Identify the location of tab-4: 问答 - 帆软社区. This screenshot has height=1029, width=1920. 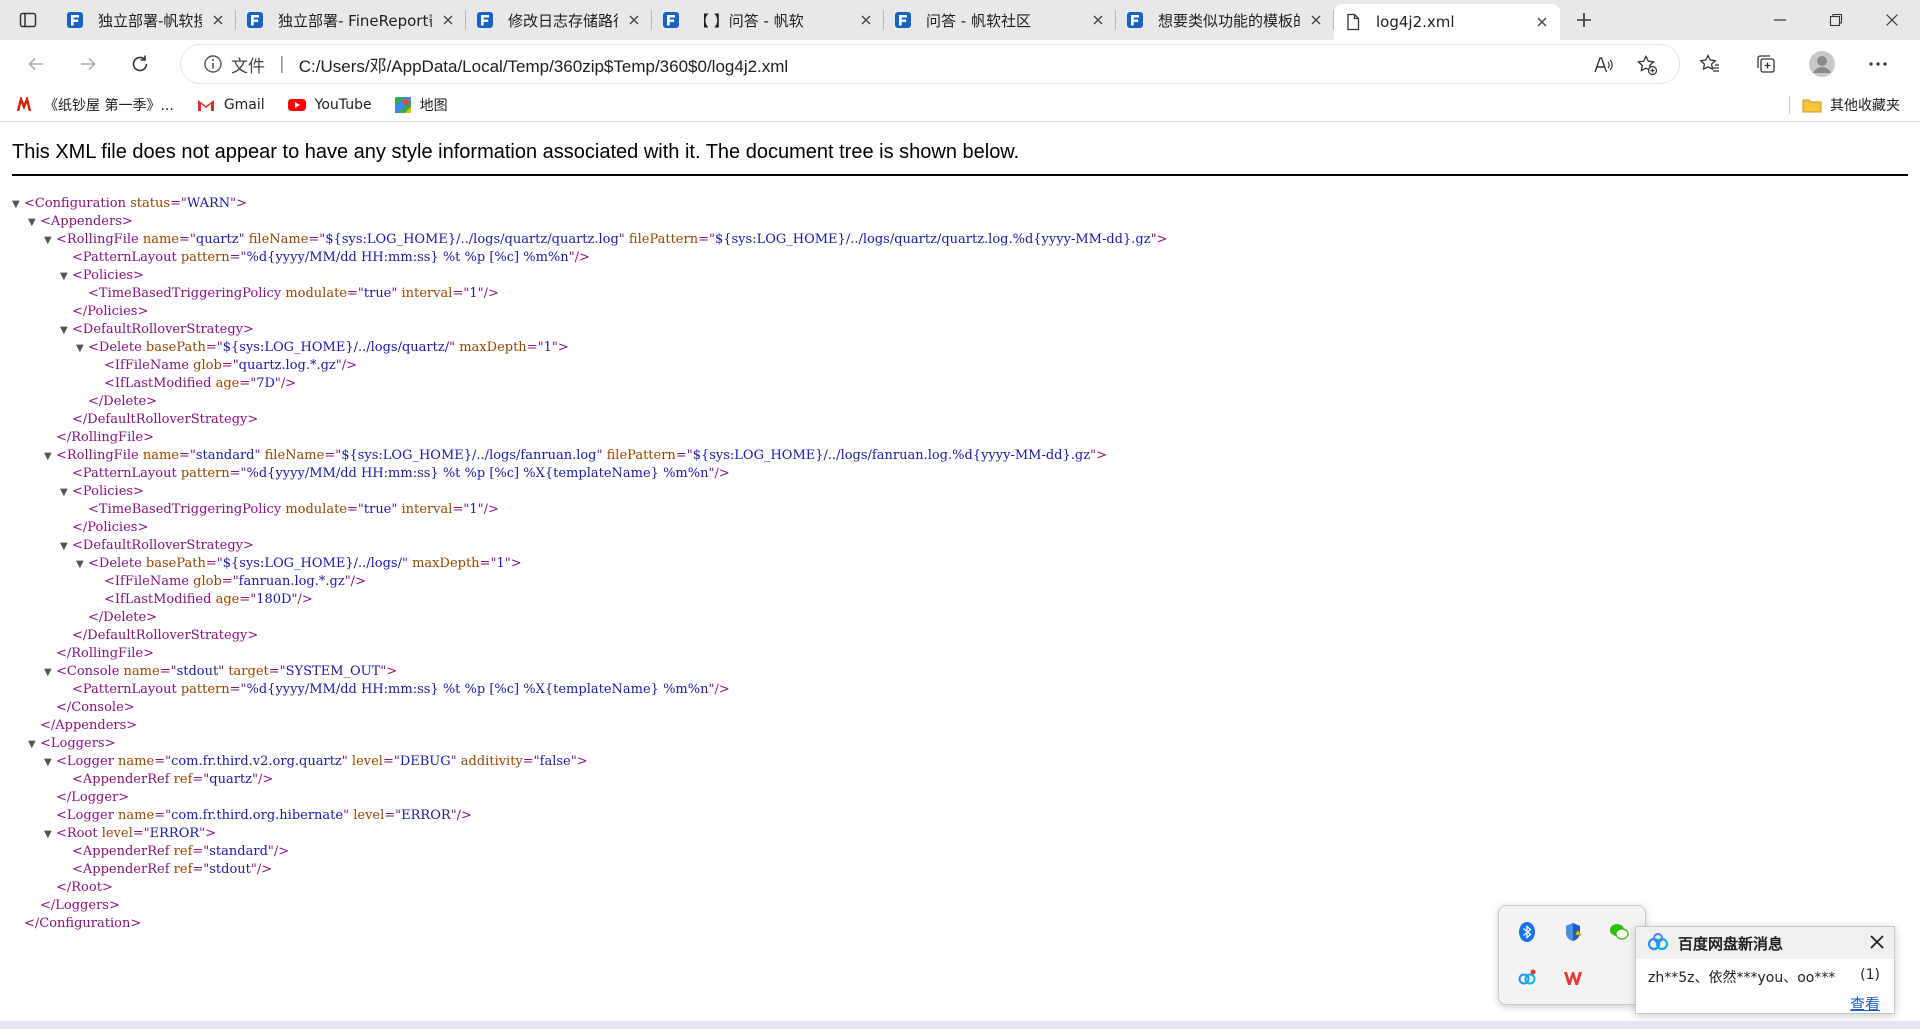
(1000, 20).